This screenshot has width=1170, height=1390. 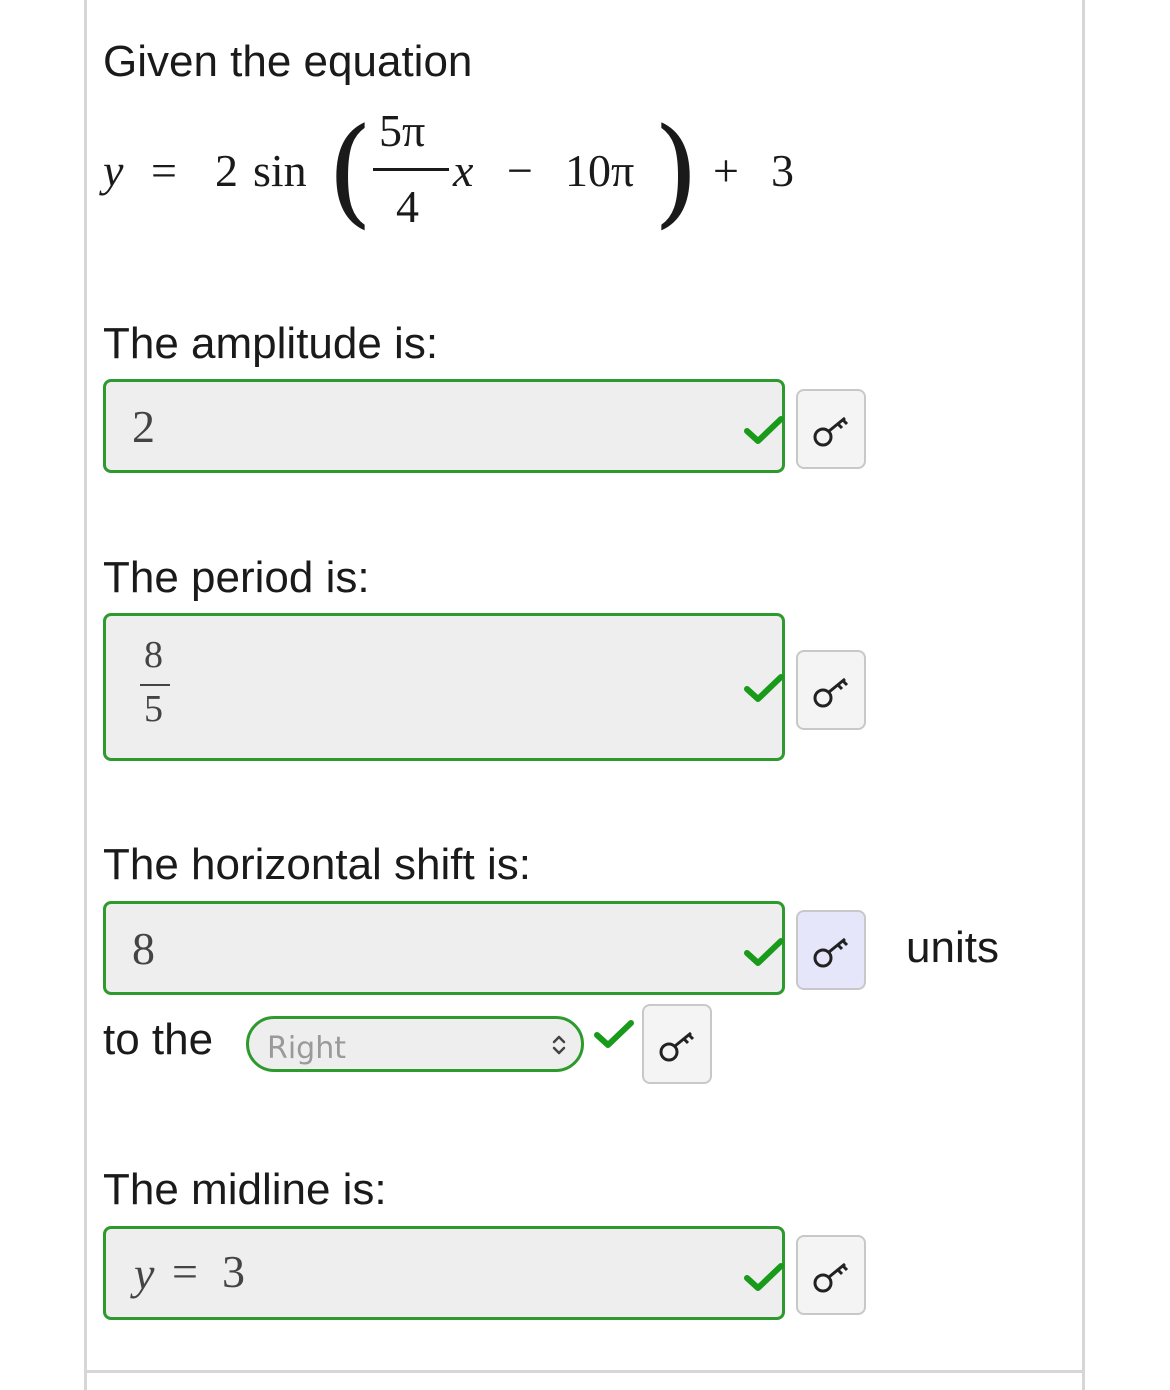 I want to click on amplitude-input: 2, so click(x=444, y=426).